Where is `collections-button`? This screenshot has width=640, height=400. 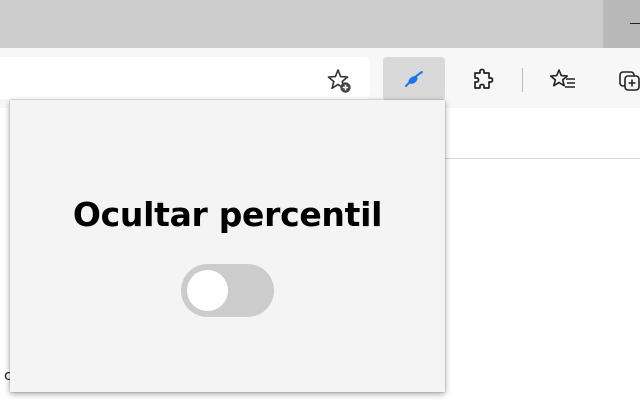
collections-button is located at coordinates (626, 80).